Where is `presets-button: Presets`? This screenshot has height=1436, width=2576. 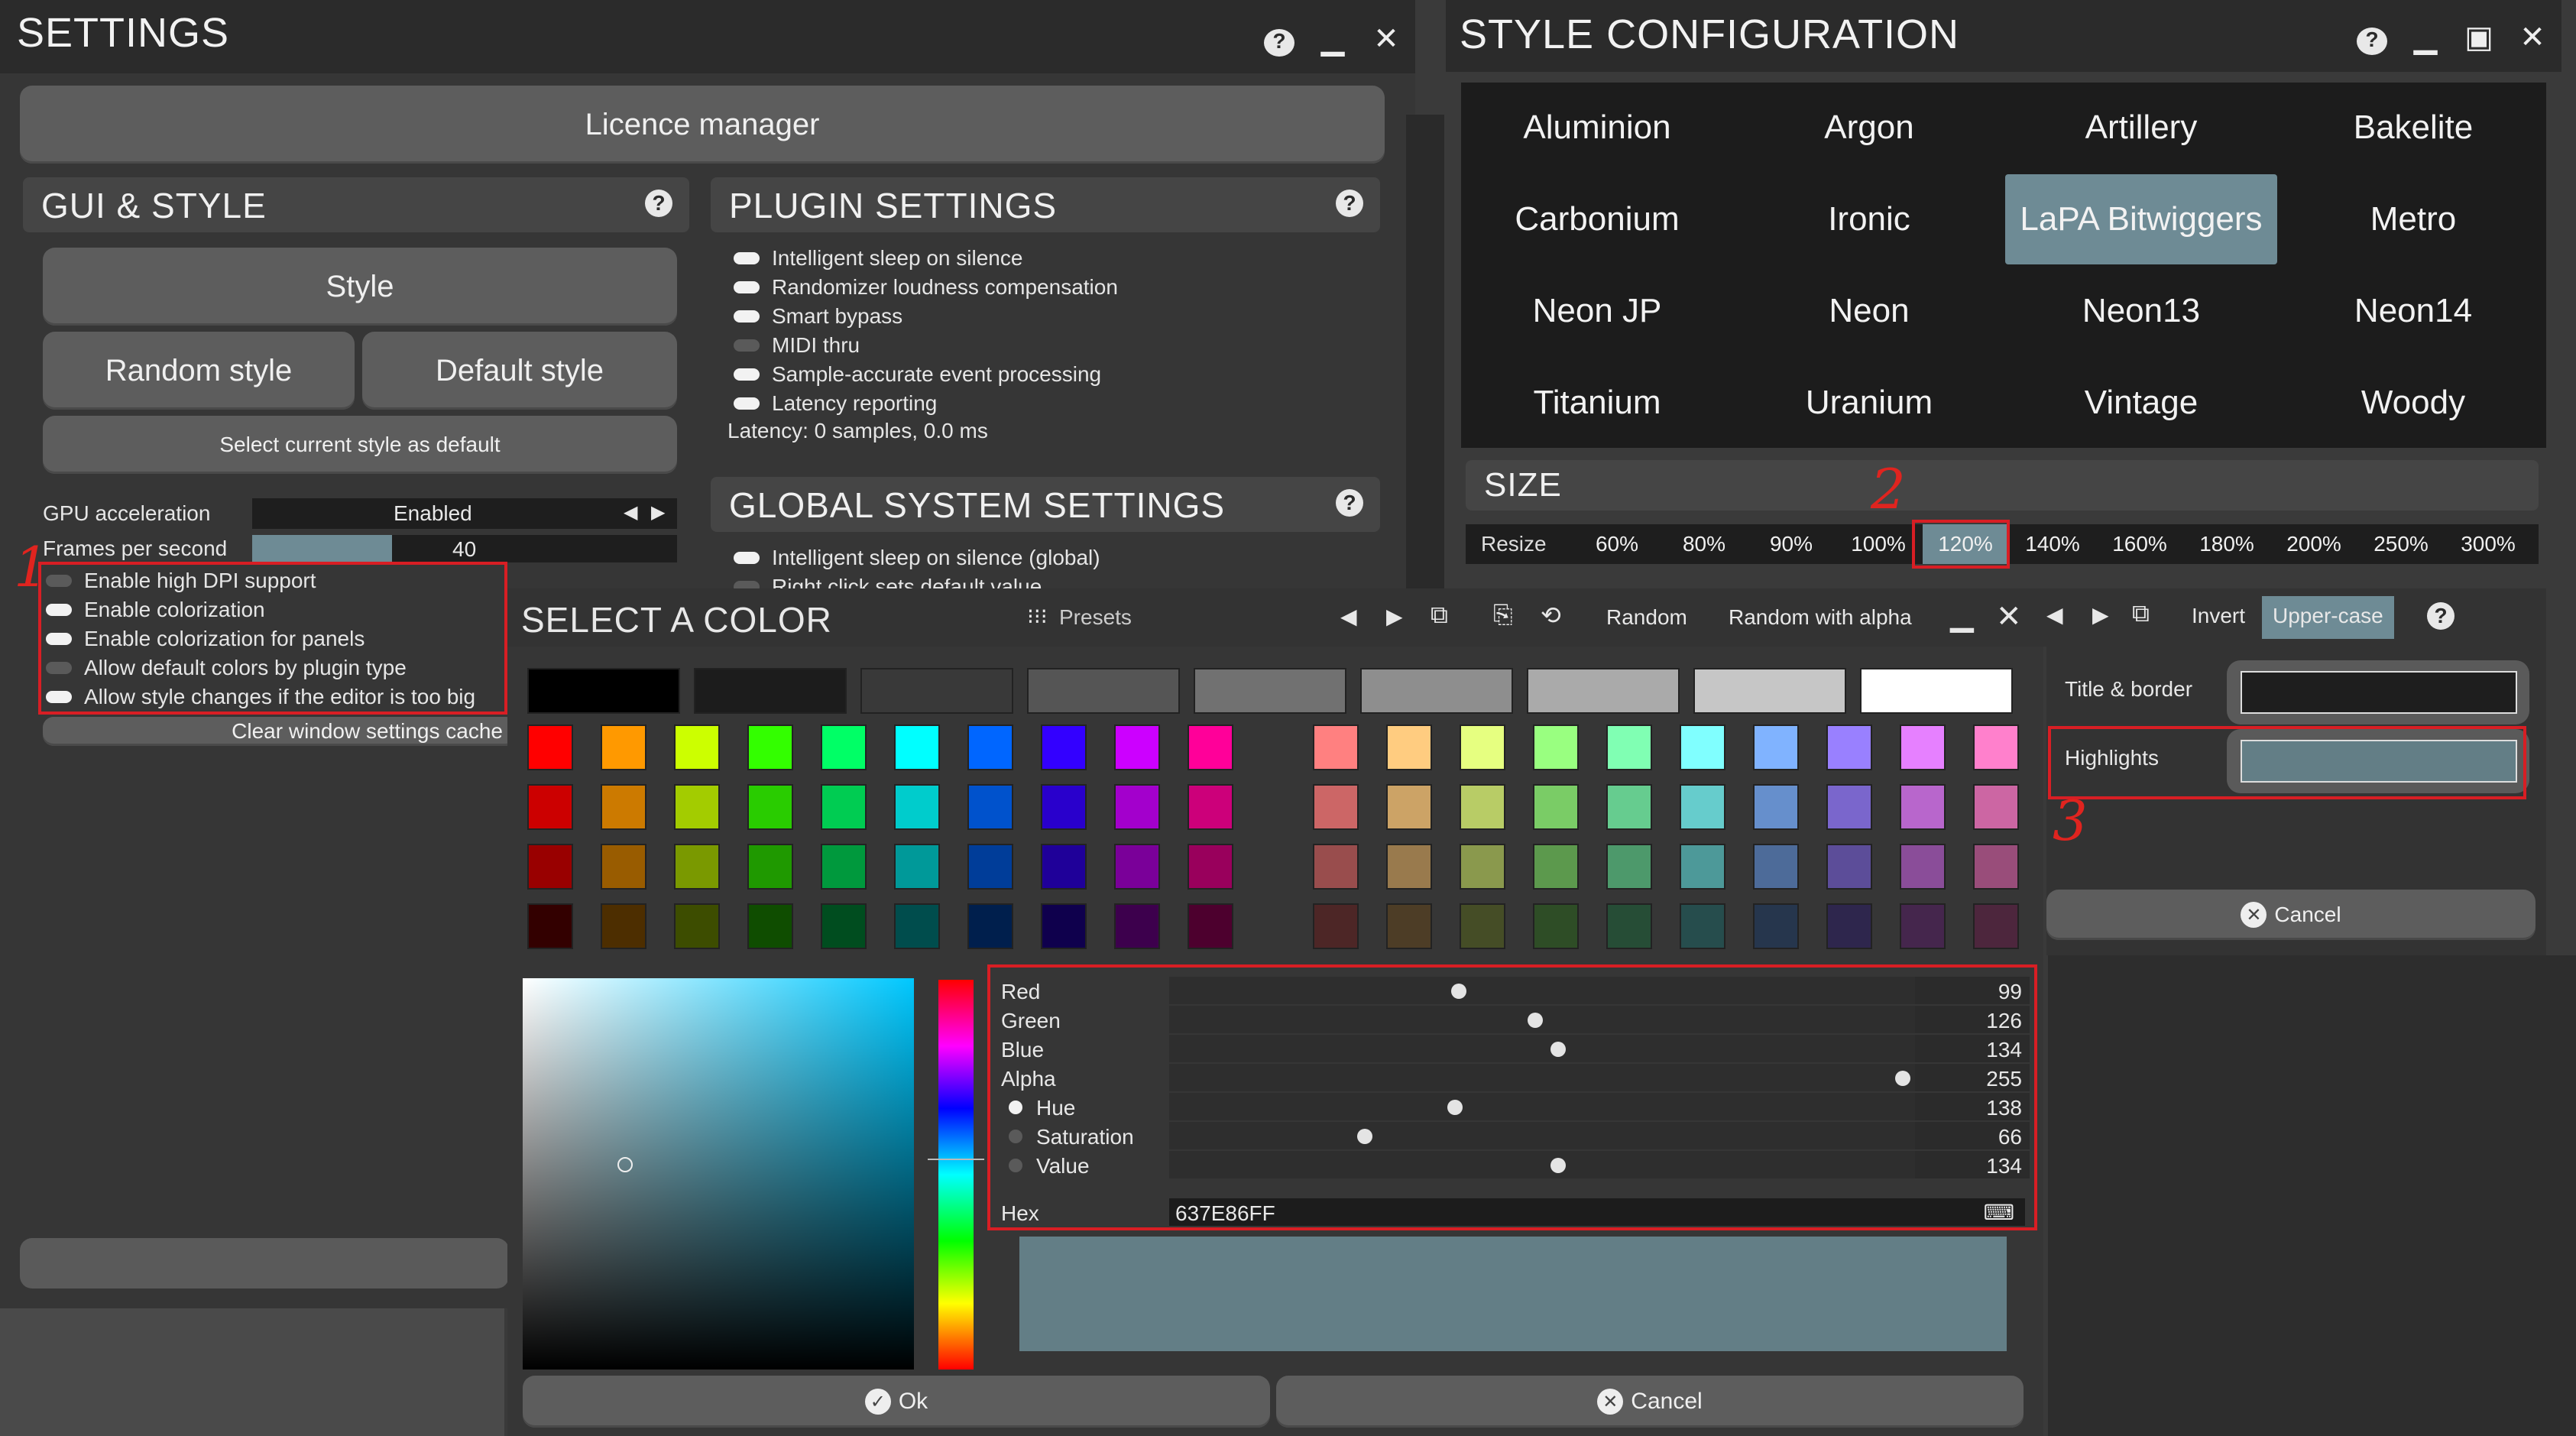 presets-button: Presets is located at coordinates (1095, 617).